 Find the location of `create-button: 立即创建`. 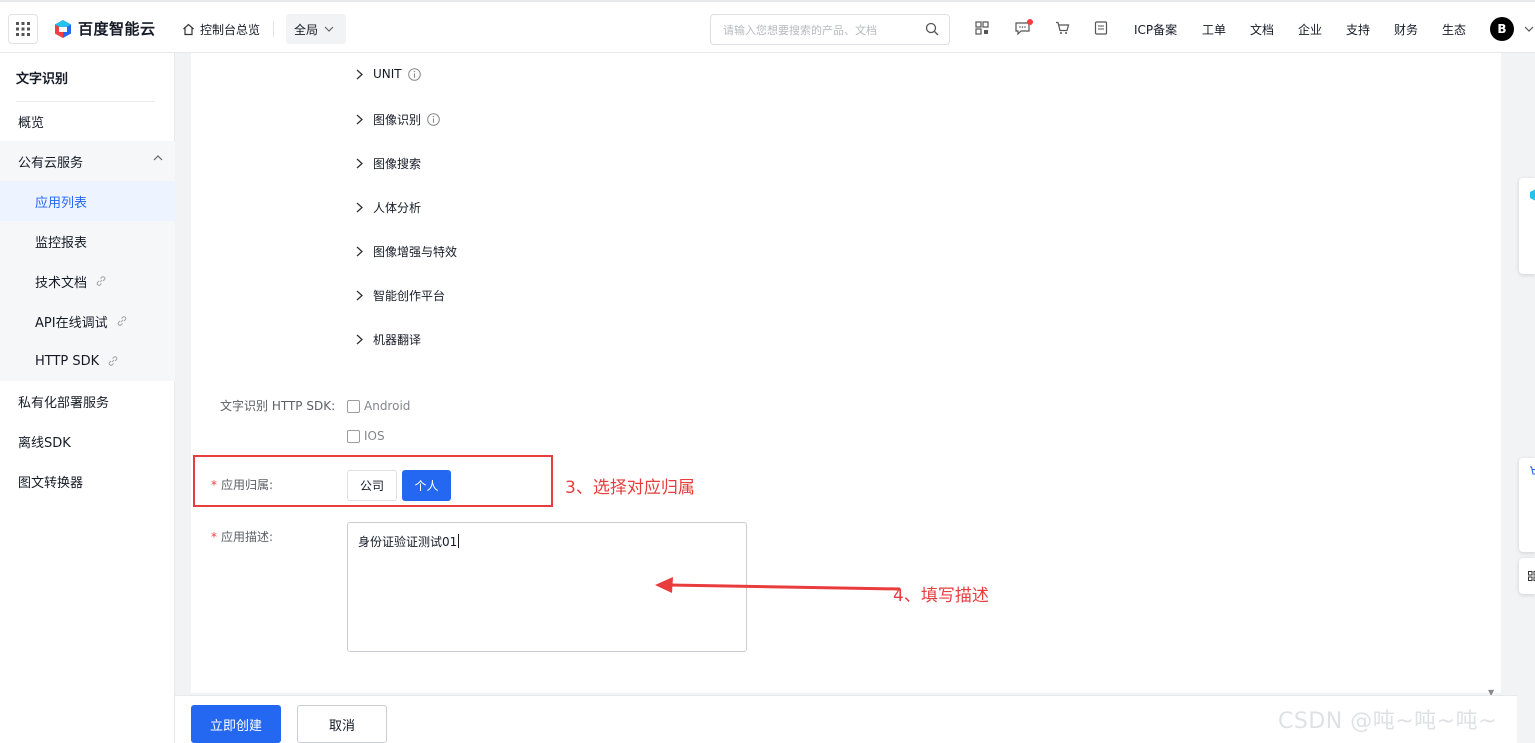

create-button: 立即创建 is located at coordinates (236, 724).